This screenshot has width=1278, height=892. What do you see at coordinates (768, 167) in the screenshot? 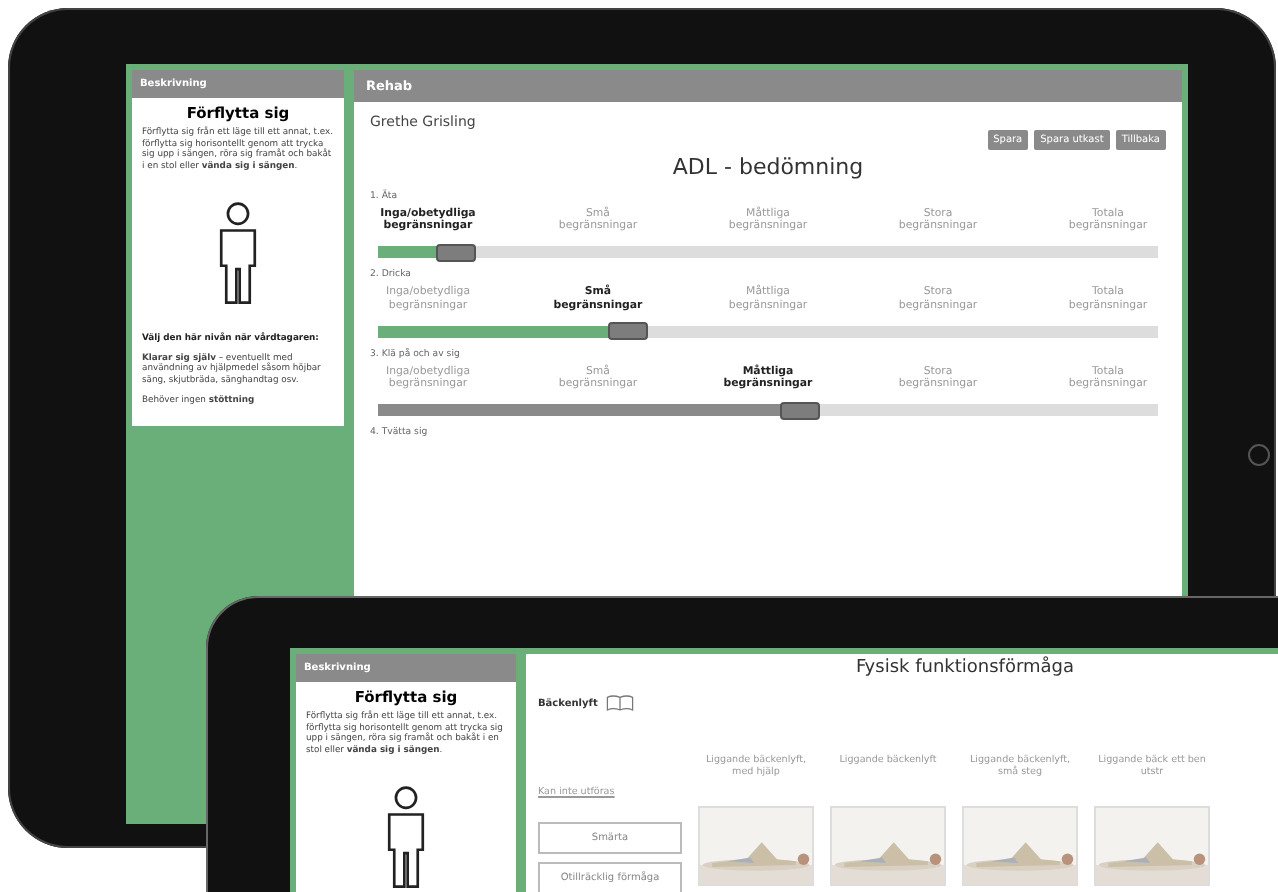
I see `page-title: ADL - bedömning` at bounding box center [768, 167].